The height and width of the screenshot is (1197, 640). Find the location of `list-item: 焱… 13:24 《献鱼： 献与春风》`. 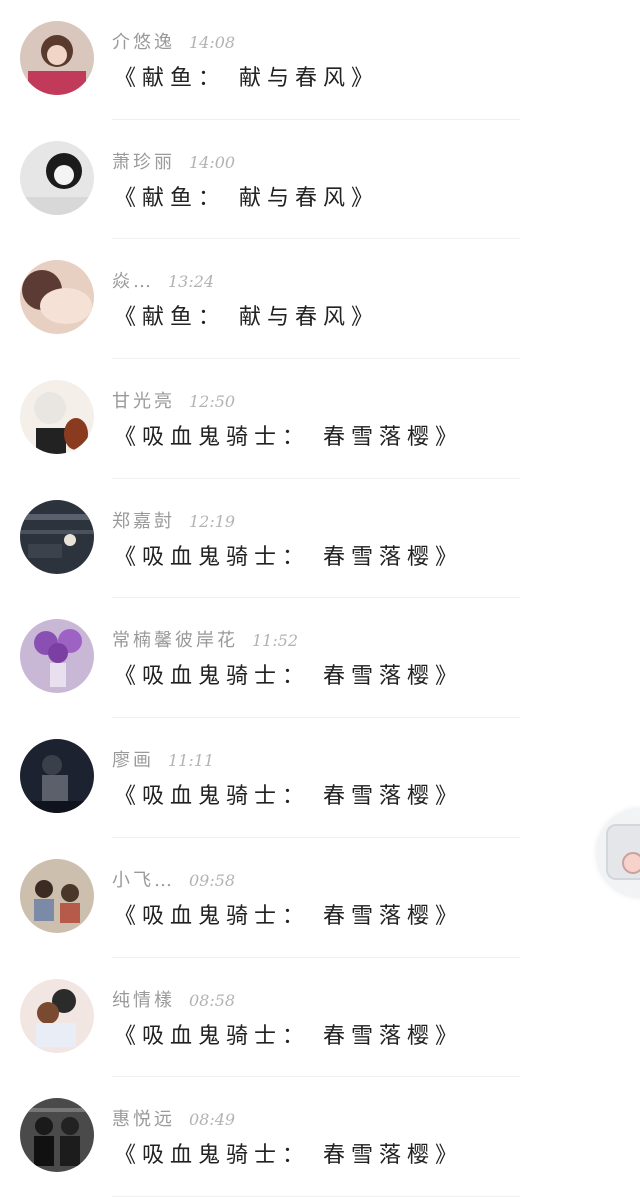

list-item: 焱… 13:24 《献鱼： 献与春风》 is located at coordinates (320, 299).